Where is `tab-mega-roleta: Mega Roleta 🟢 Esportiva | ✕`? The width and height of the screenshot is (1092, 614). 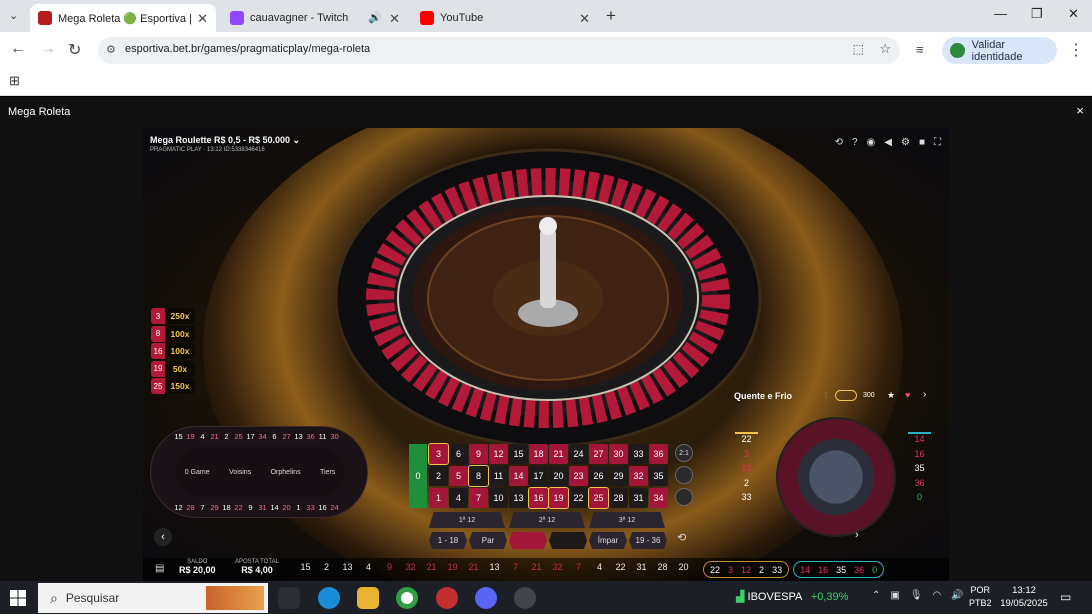
tab-mega-roleta: Mega Roleta 🟢 Esportiva | ✕ is located at coordinates (123, 18).